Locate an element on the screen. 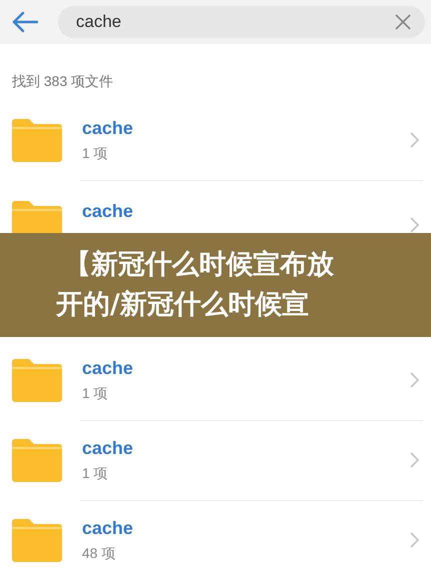 The height and width of the screenshot is (571, 431). banner-text: 【新冠什么时候宣布放 is located at coordinates (199, 265).